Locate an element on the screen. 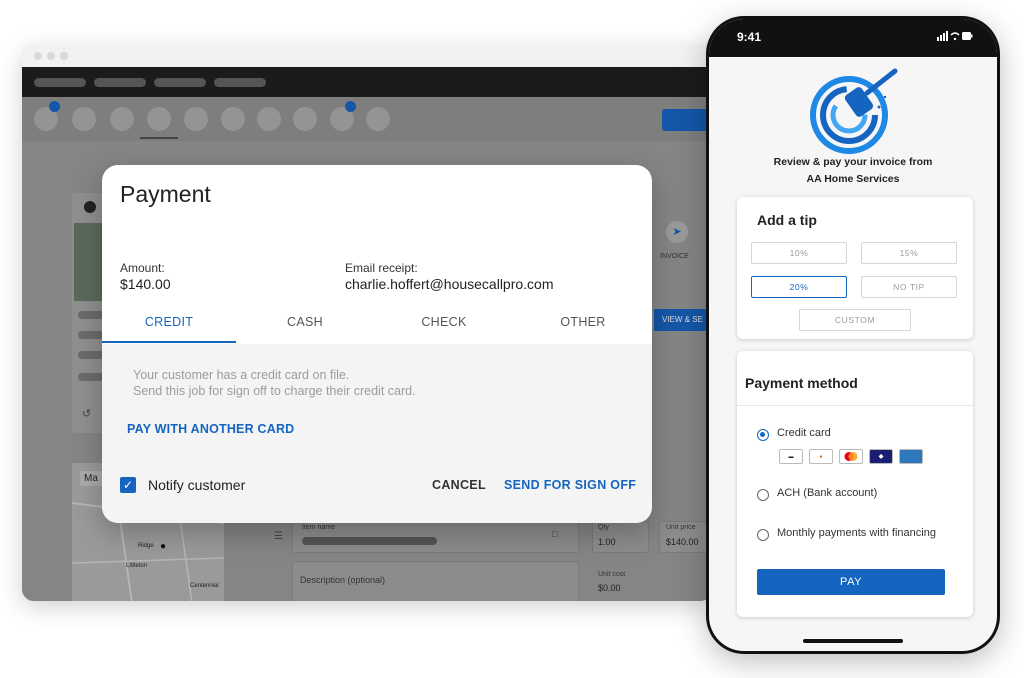 The height and width of the screenshot is (678, 1024). tip-15-button: 15% is located at coordinates (909, 253).